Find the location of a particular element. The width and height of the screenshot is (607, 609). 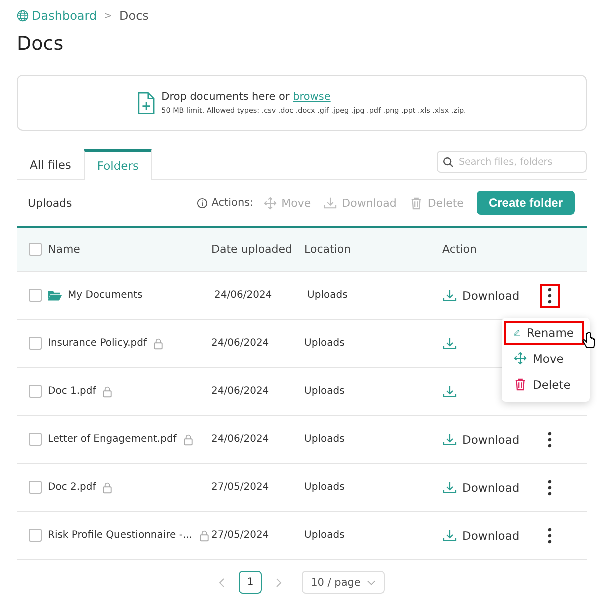

file-name: Doc 1.pdf is located at coordinates (72, 391).